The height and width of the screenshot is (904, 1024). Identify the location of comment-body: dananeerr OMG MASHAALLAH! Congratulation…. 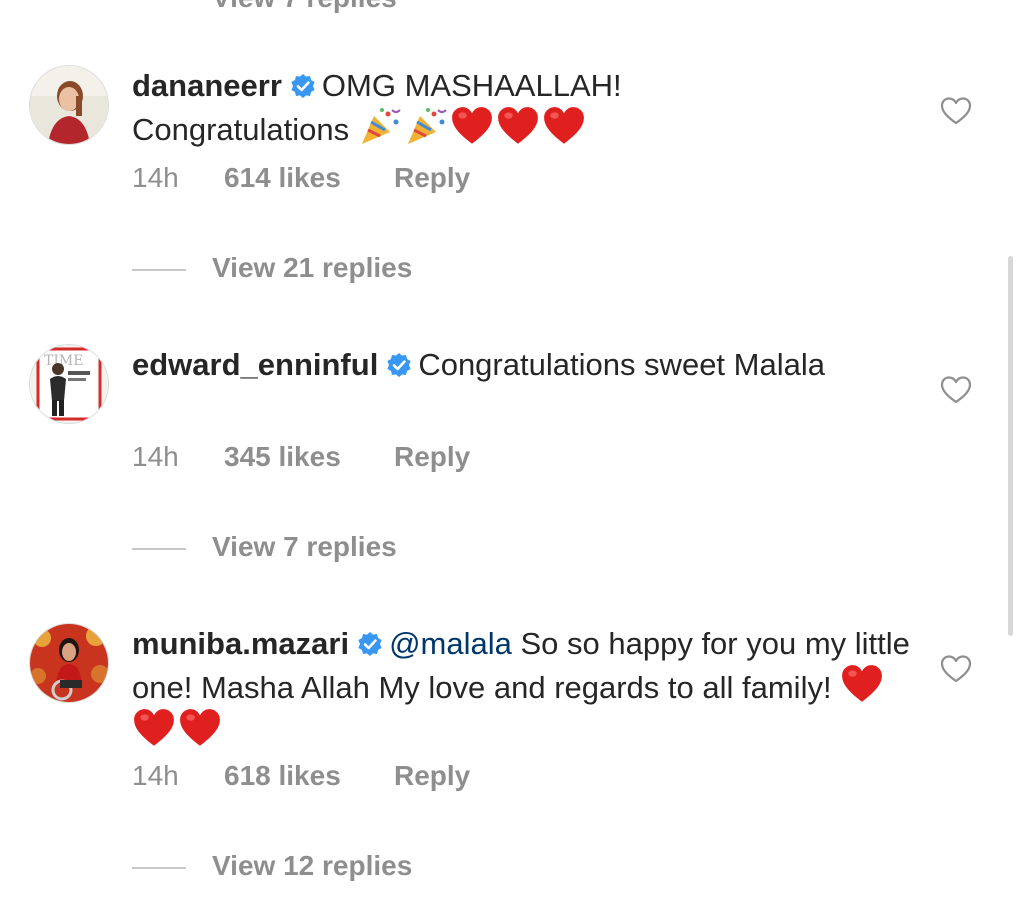
(522, 108).